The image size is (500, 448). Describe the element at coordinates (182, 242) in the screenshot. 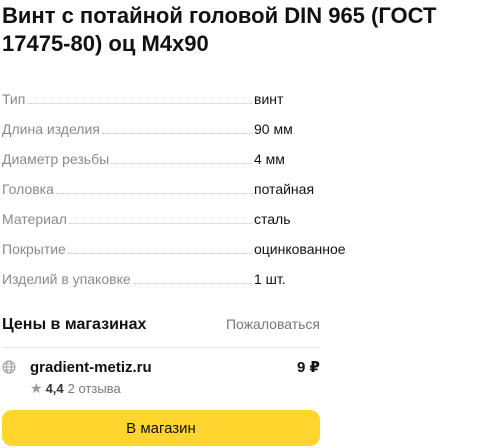

I see `spec-row: Покрытие оцинкованное` at that location.